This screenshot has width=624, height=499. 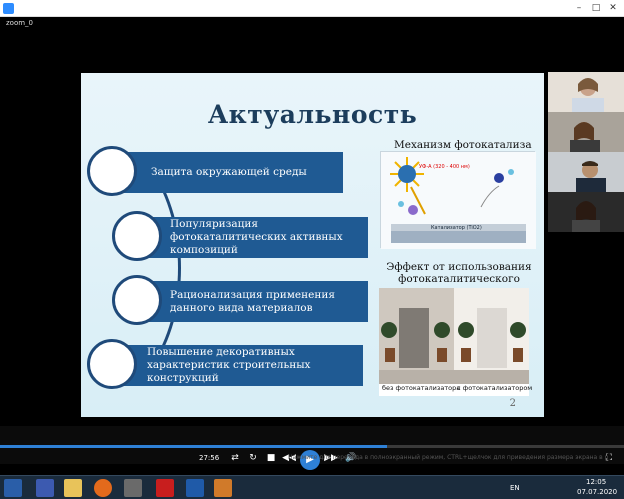 I want to click on slide-item-1: Защита окружающей среды, so click(x=228, y=172).